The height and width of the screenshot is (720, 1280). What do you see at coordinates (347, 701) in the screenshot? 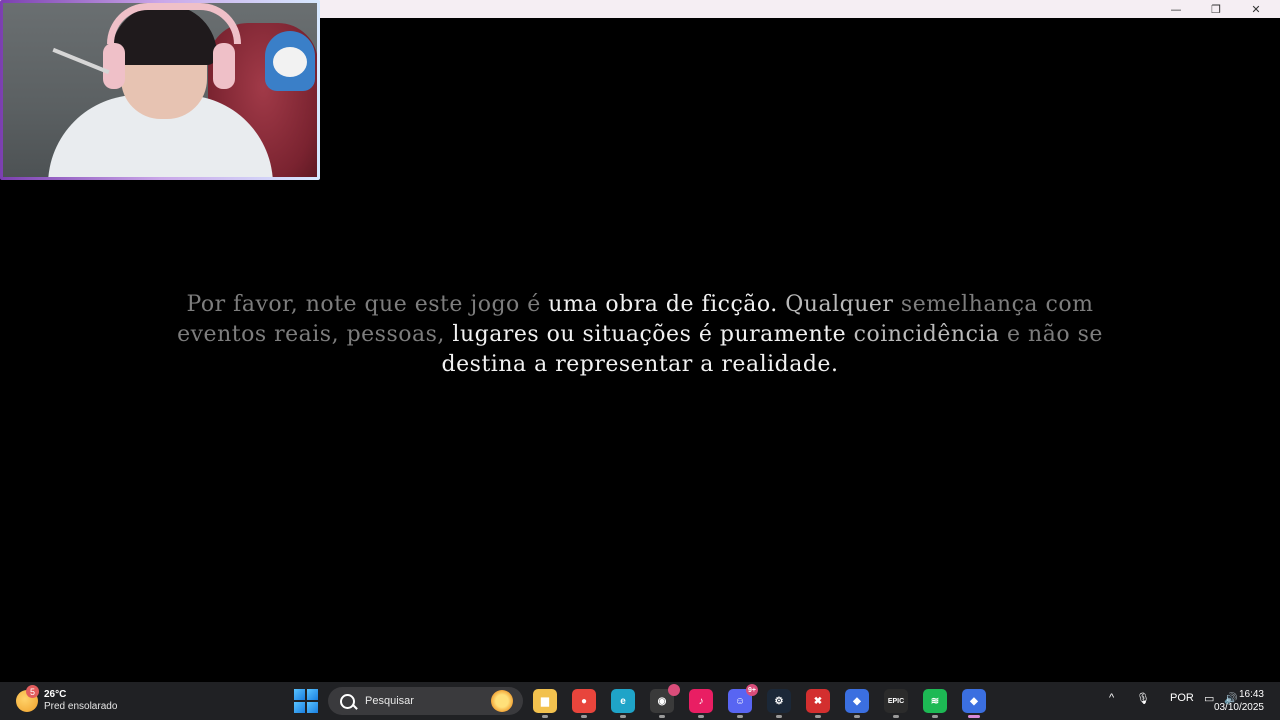
I see `search-icon` at bounding box center [347, 701].